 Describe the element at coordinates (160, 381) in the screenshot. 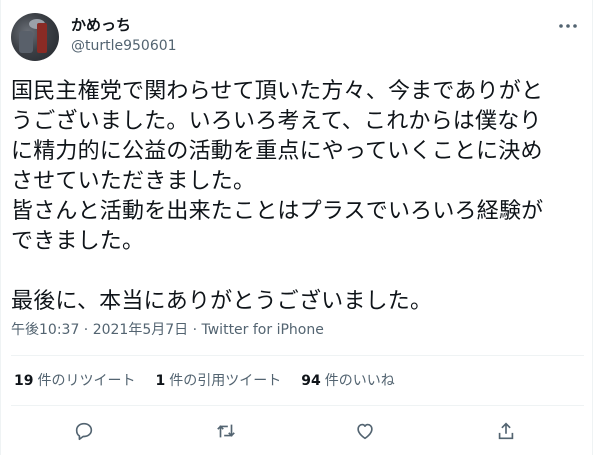

I see `quotes-count: 1` at that location.